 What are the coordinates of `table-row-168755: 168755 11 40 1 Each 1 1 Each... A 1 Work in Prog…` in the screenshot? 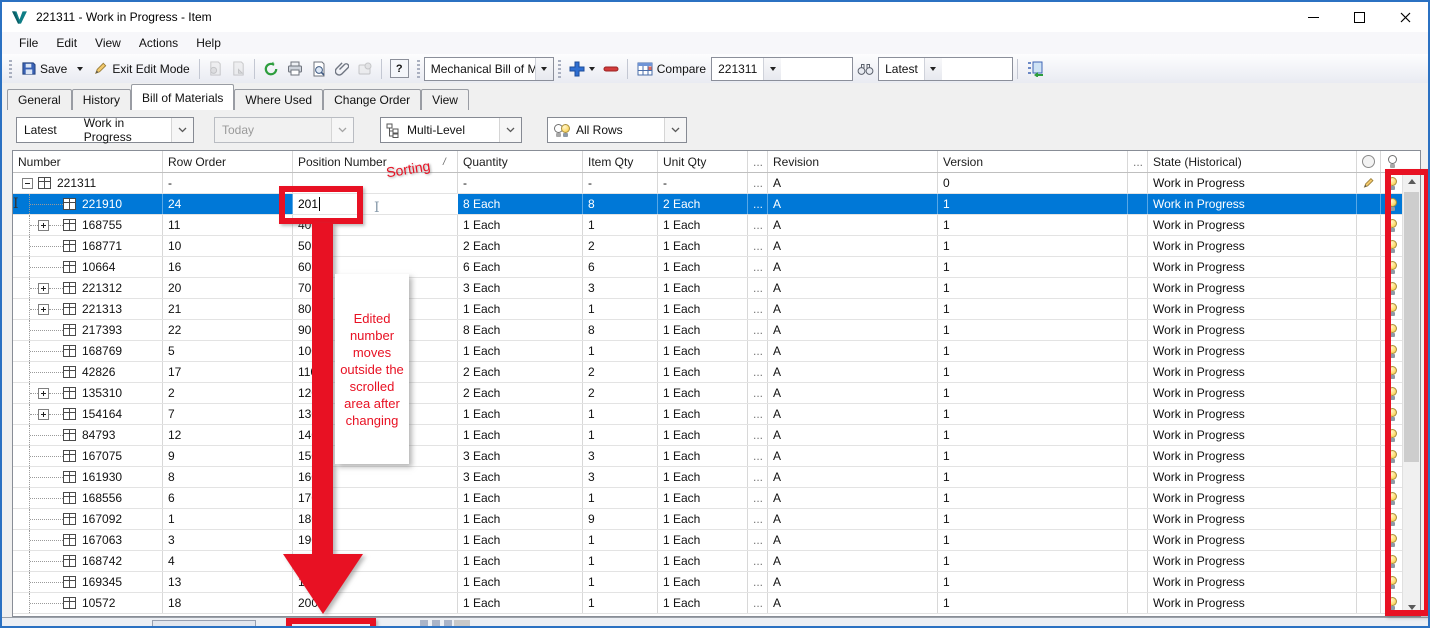 It's located at (716, 225).